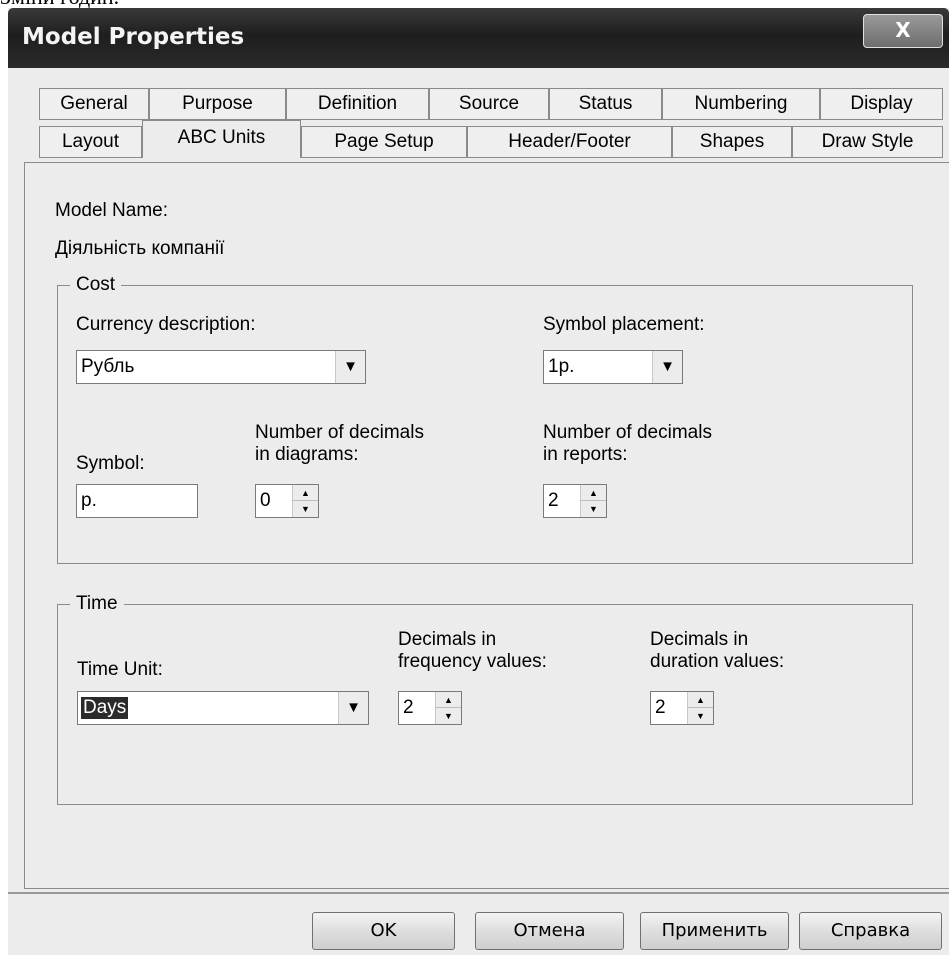  What do you see at coordinates (714, 931) in the screenshot?
I see `apply-button: Применить` at bounding box center [714, 931].